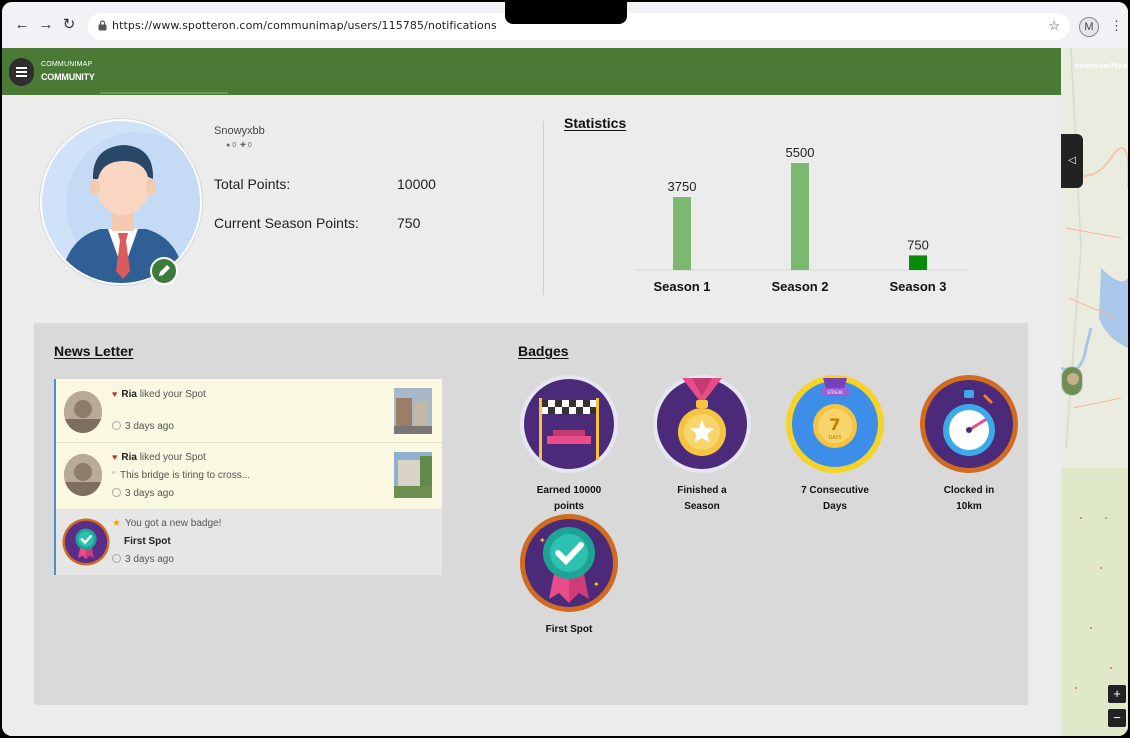  What do you see at coordinates (569, 629) in the screenshot?
I see `badge-caption-line1: First Spot` at bounding box center [569, 629].